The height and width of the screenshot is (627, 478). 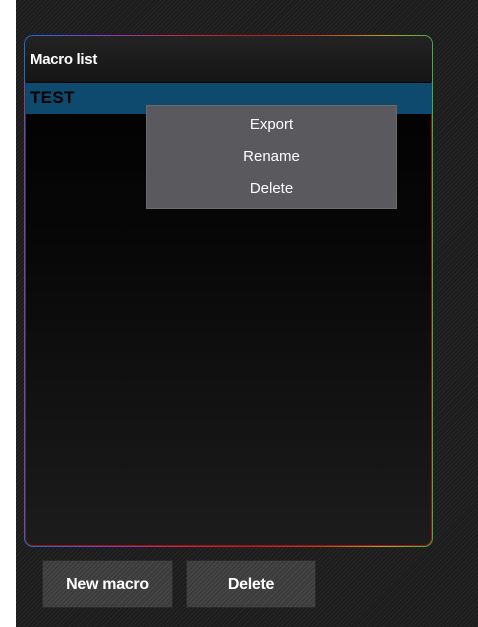 I want to click on menu-item-rename: Rename, so click(x=271, y=157).